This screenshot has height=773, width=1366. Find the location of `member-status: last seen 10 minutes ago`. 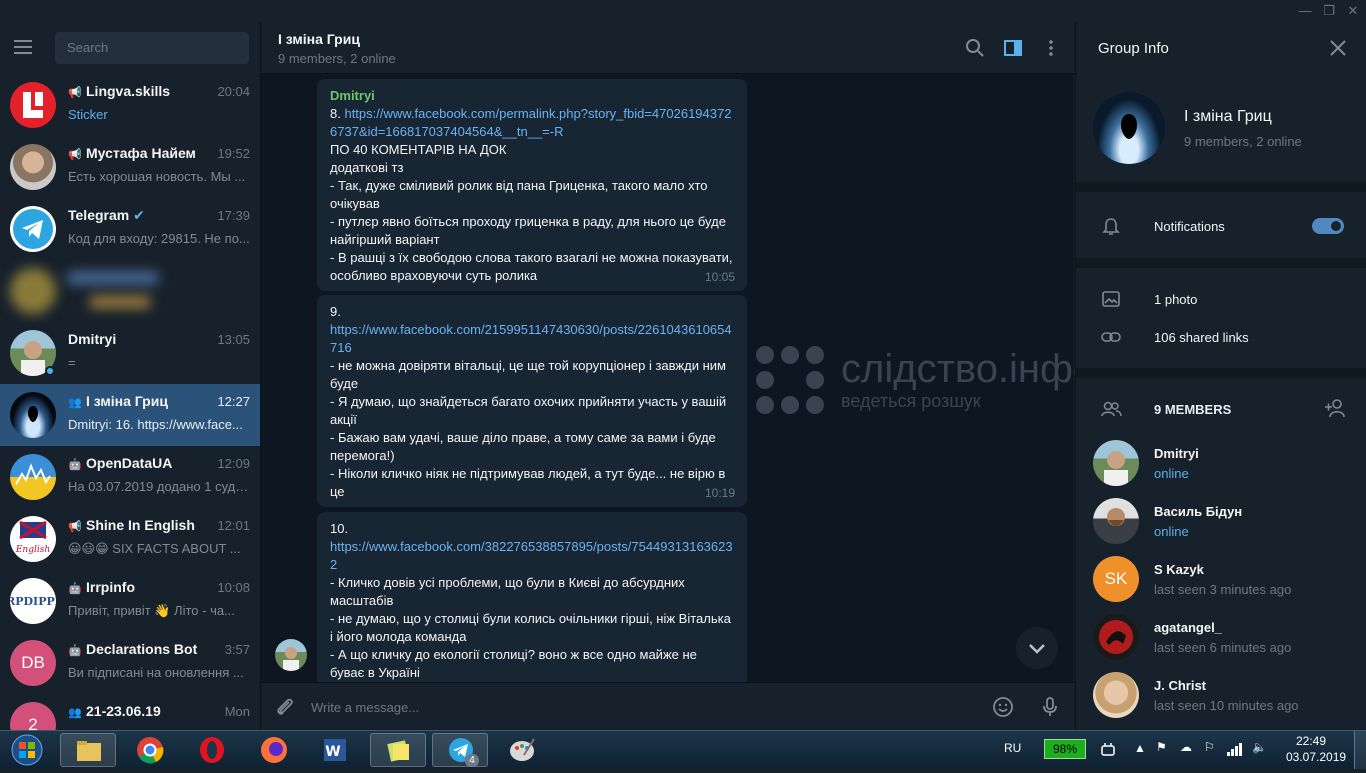

member-status: last seen 10 minutes ago is located at coordinates (1226, 705).